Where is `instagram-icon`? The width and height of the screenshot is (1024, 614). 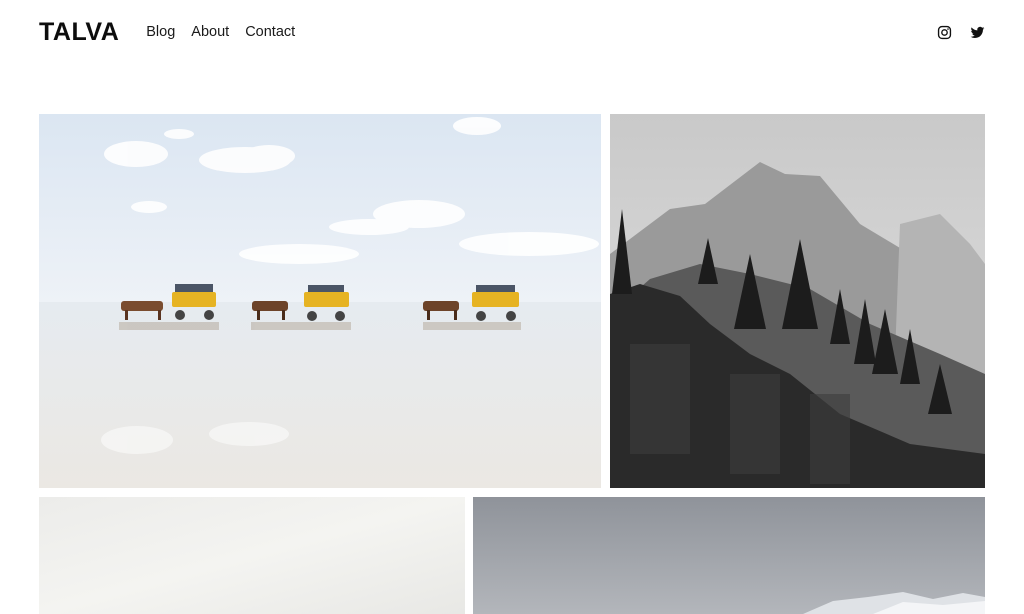
instagram-icon is located at coordinates (944, 32).